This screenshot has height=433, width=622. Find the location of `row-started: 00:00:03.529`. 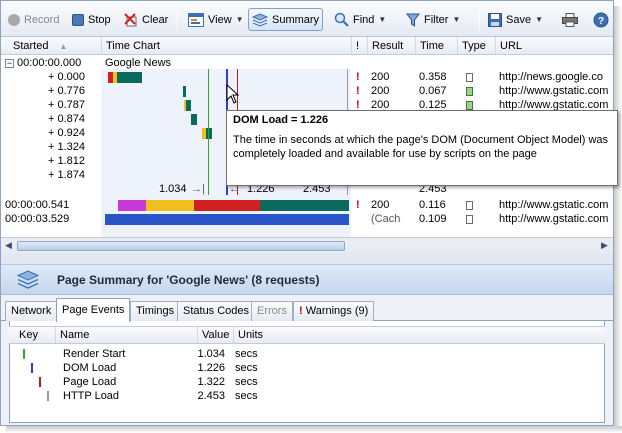

row-started: 00:00:03.529 is located at coordinates (37, 219).